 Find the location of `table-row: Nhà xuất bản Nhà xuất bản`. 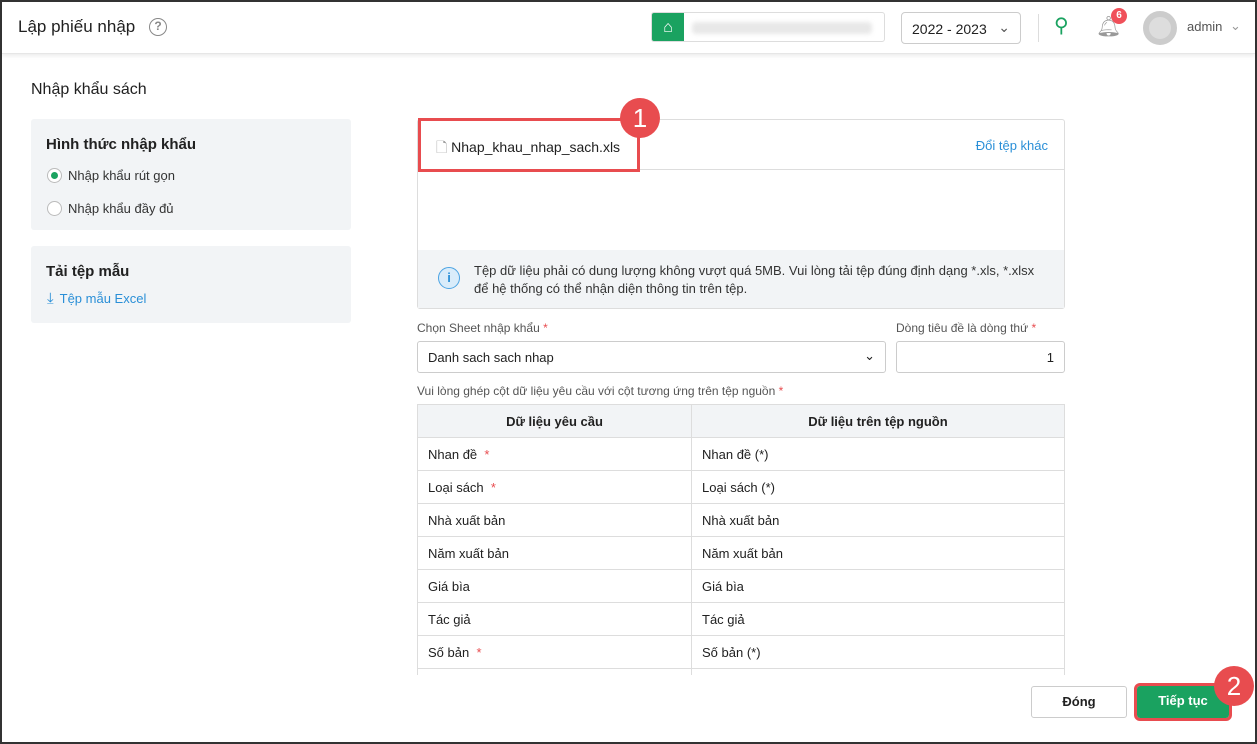

table-row: Nhà xuất bản Nhà xuất bản is located at coordinates (741, 520).